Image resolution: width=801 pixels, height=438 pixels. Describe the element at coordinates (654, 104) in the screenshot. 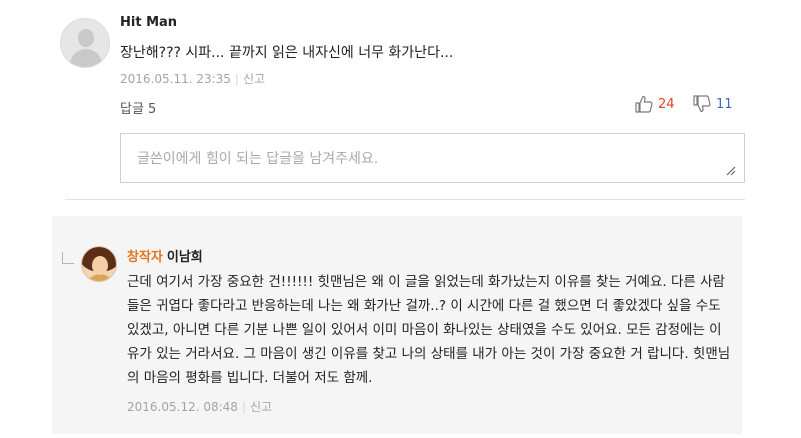

I see `like-button: 24` at that location.